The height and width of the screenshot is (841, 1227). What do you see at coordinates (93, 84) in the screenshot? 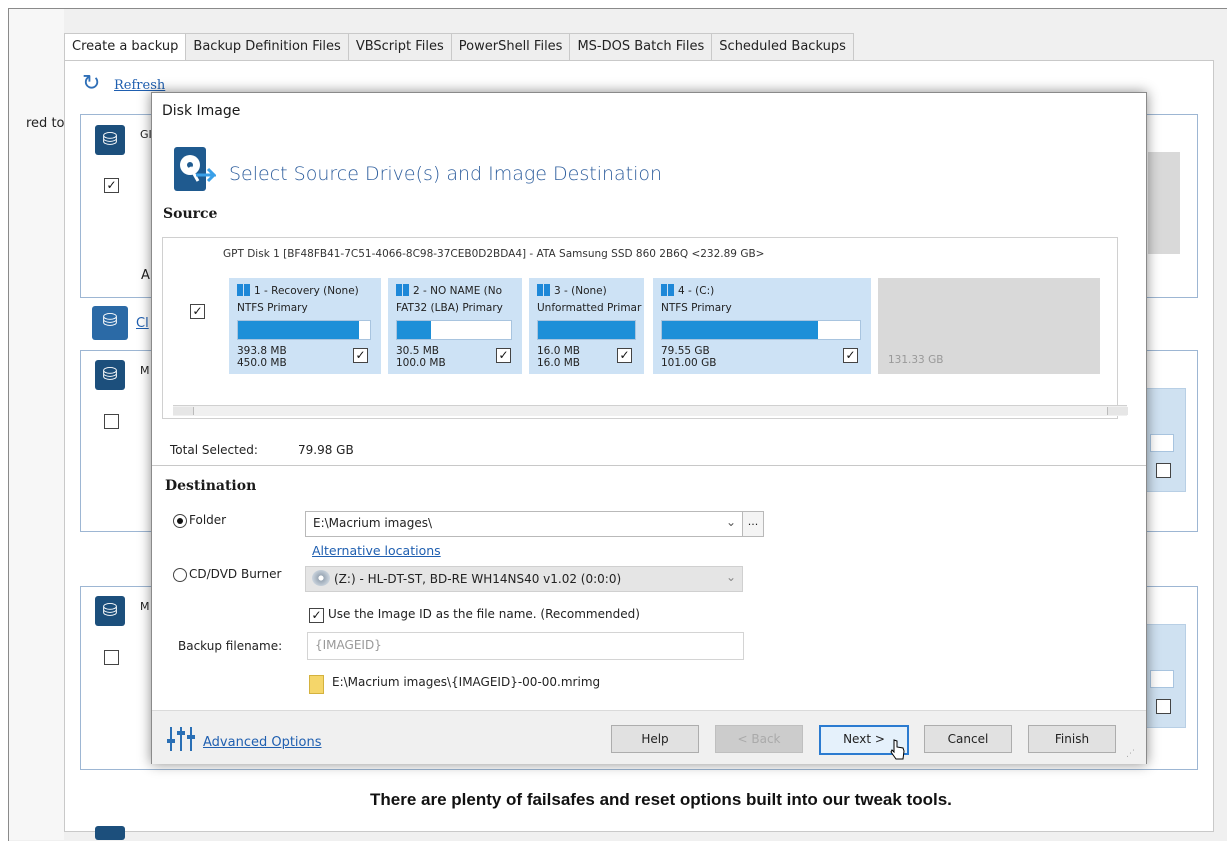
I see `refresh-icon: ↻` at bounding box center [93, 84].